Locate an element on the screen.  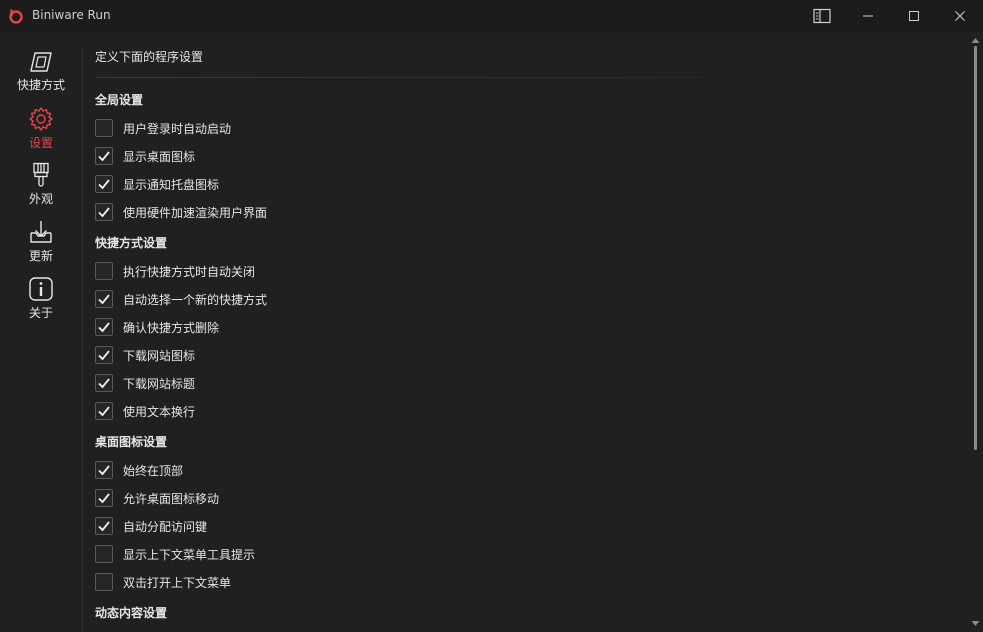
option-label: 显示桌面图标 is located at coordinates (159, 156).